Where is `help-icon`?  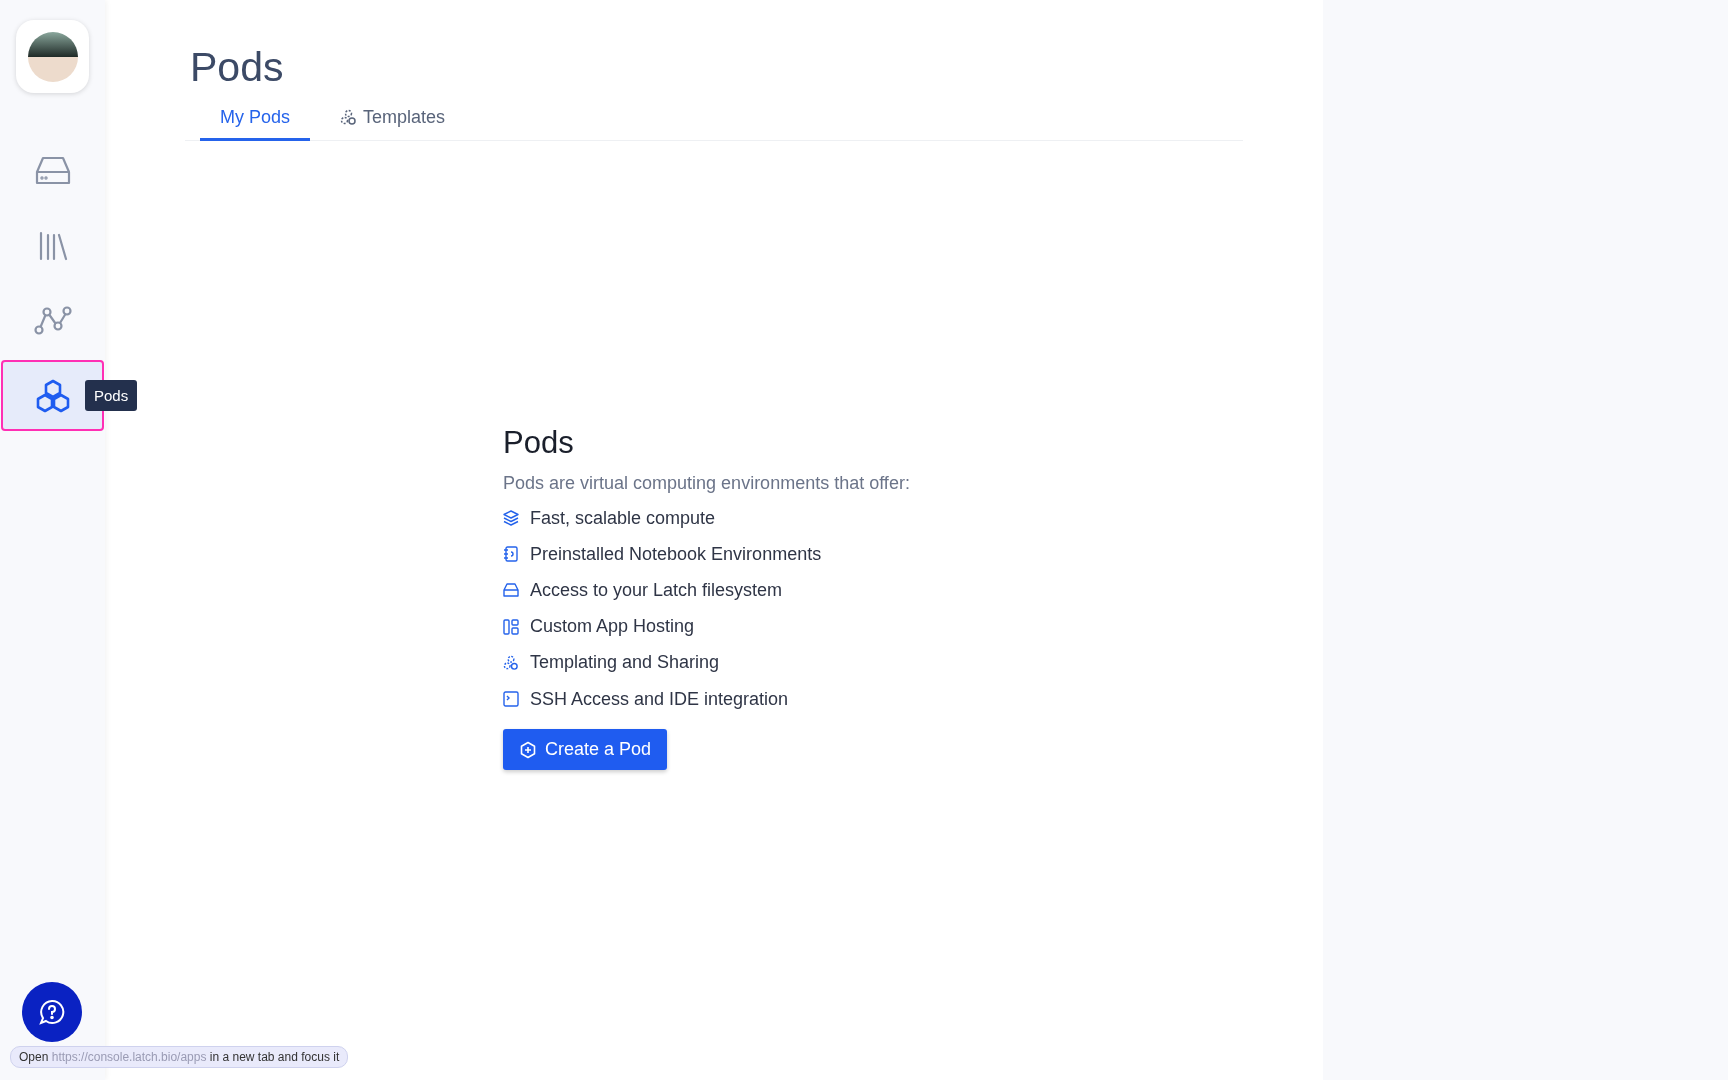 help-icon is located at coordinates (52, 1012).